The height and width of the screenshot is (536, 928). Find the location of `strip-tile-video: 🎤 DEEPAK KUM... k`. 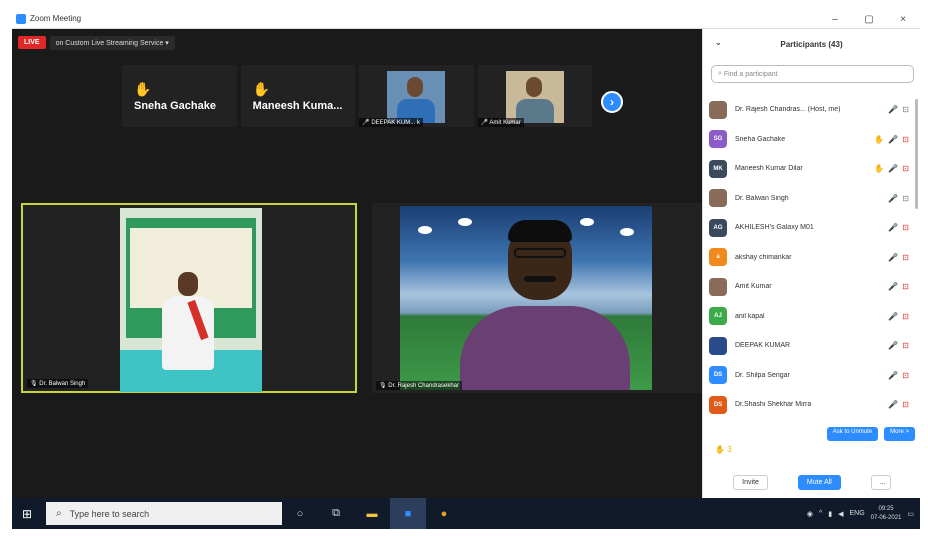

strip-tile-video: 🎤 DEEPAK KUM... k is located at coordinates (416, 96).